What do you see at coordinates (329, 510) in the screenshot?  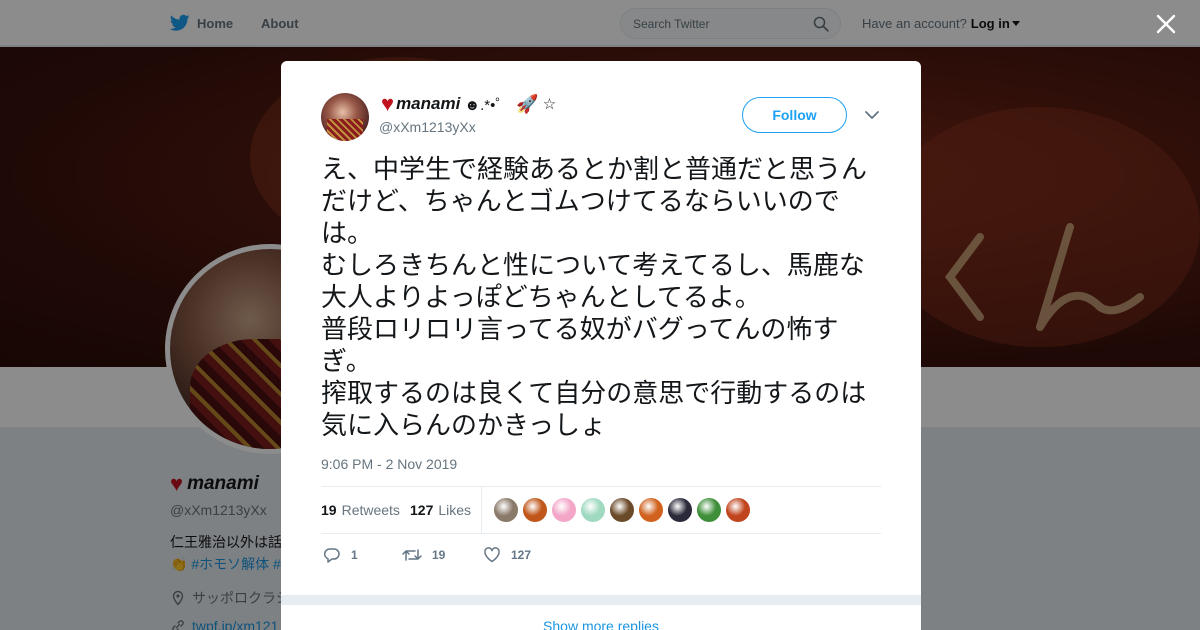 I see `retweets-count: 19` at bounding box center [329, 510].